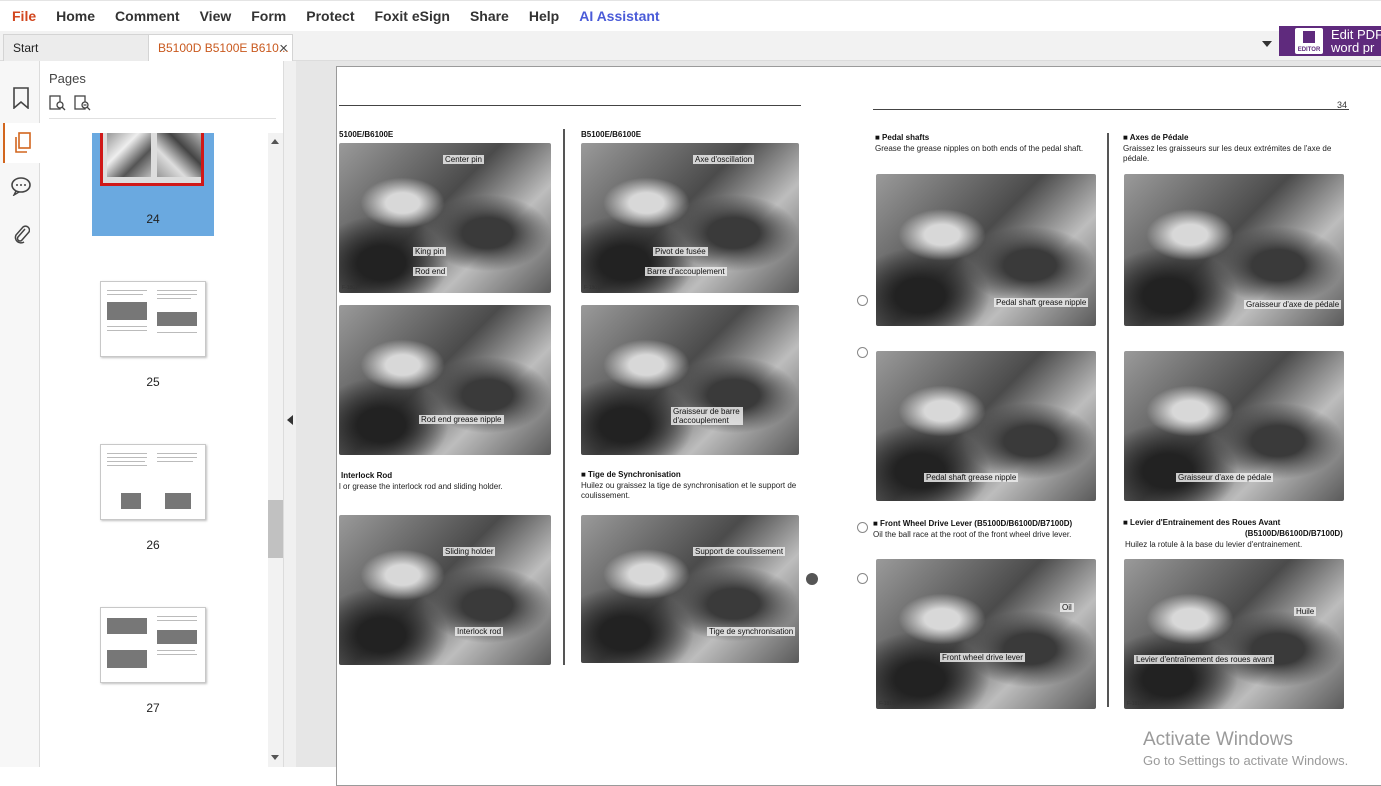 The height and width of the screenshot is (786, 1381). Describe the element at coordinates (1156, 137) in the screenshot. I see `axes-heading: ■ Axes de Pédale` at that location.